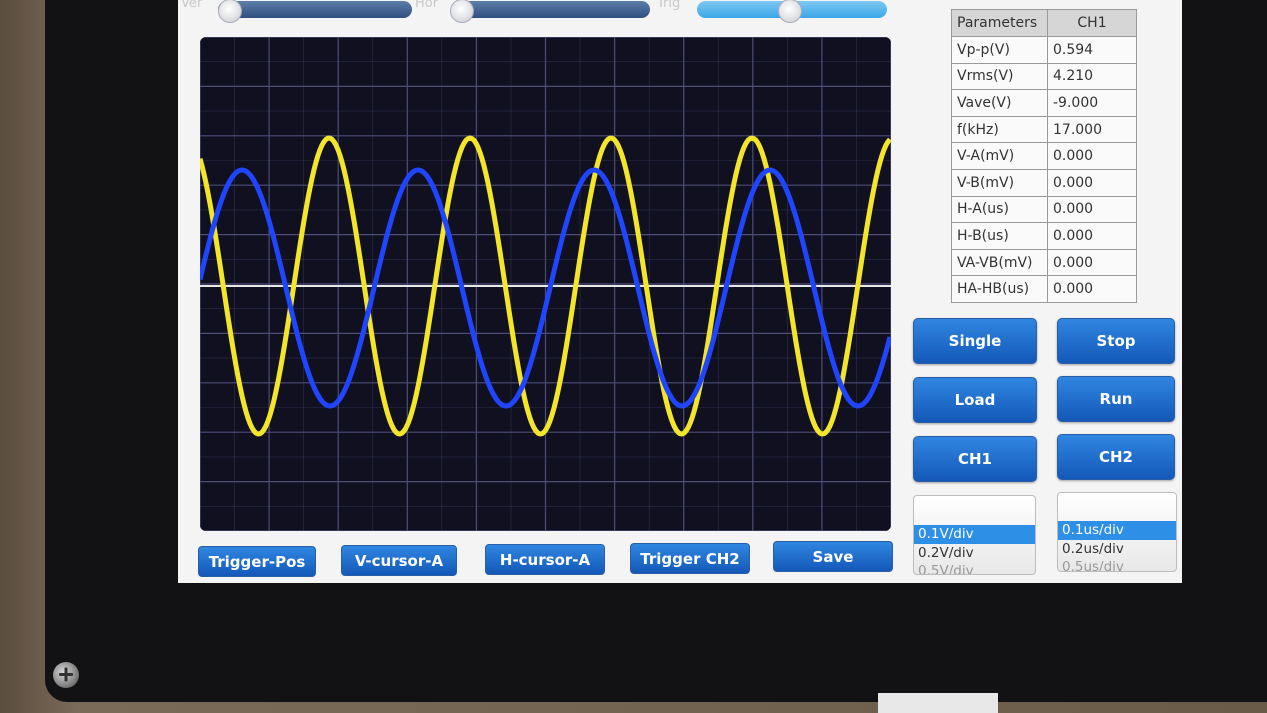 The width and height of the screenshot is (1267, 713). What do you see at coordinates (975, 459) in the screenshot?
I see `ch1-button: CH1` at bounding box center [975, 459].